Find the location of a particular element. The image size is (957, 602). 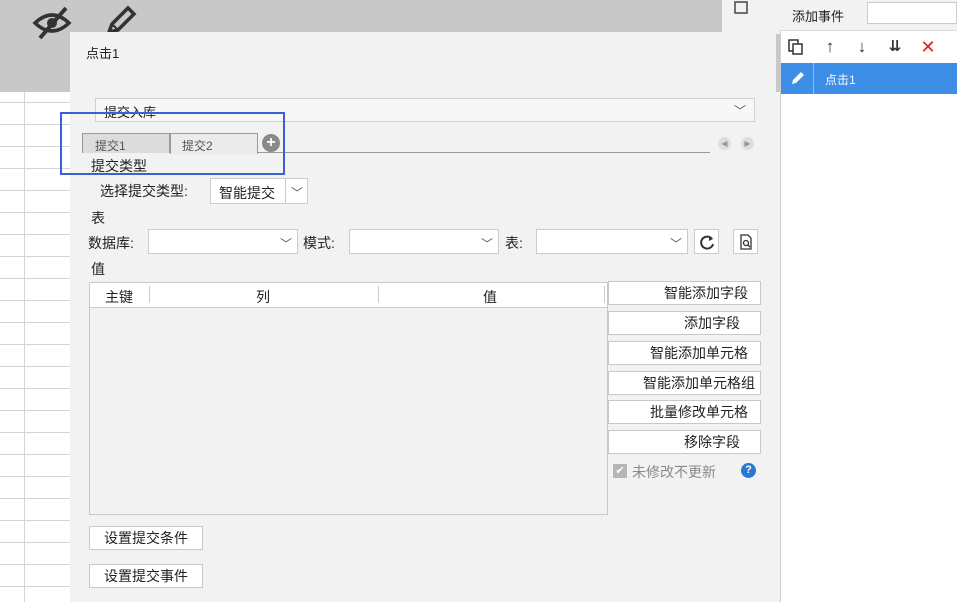

database-label: 数据库: is located at coordinates (111, 243).